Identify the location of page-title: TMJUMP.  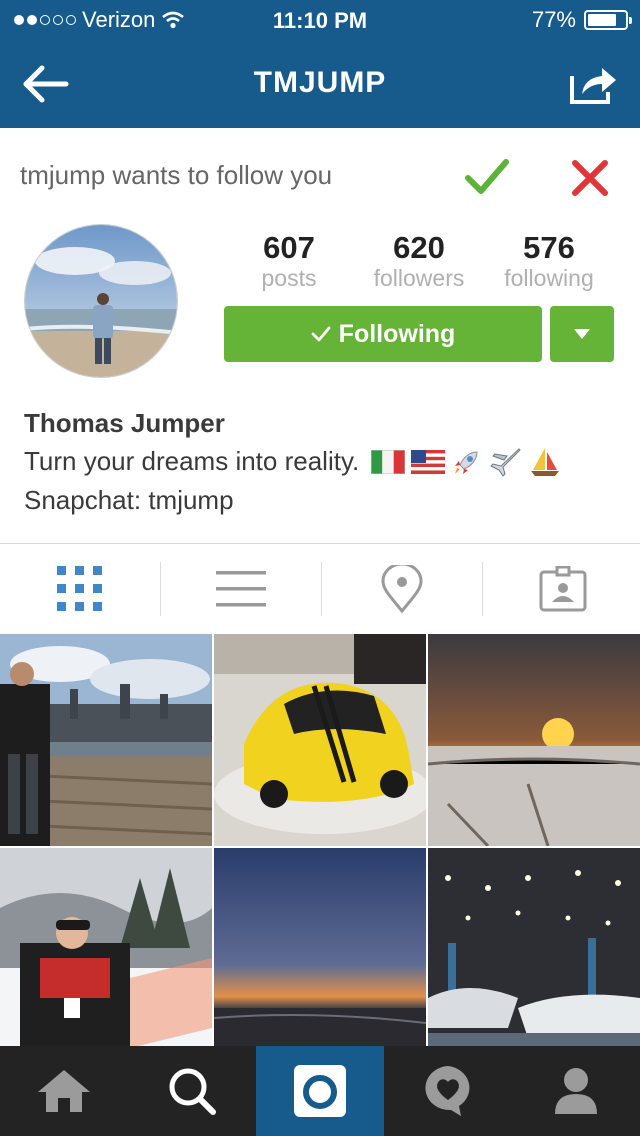
(320, 82).